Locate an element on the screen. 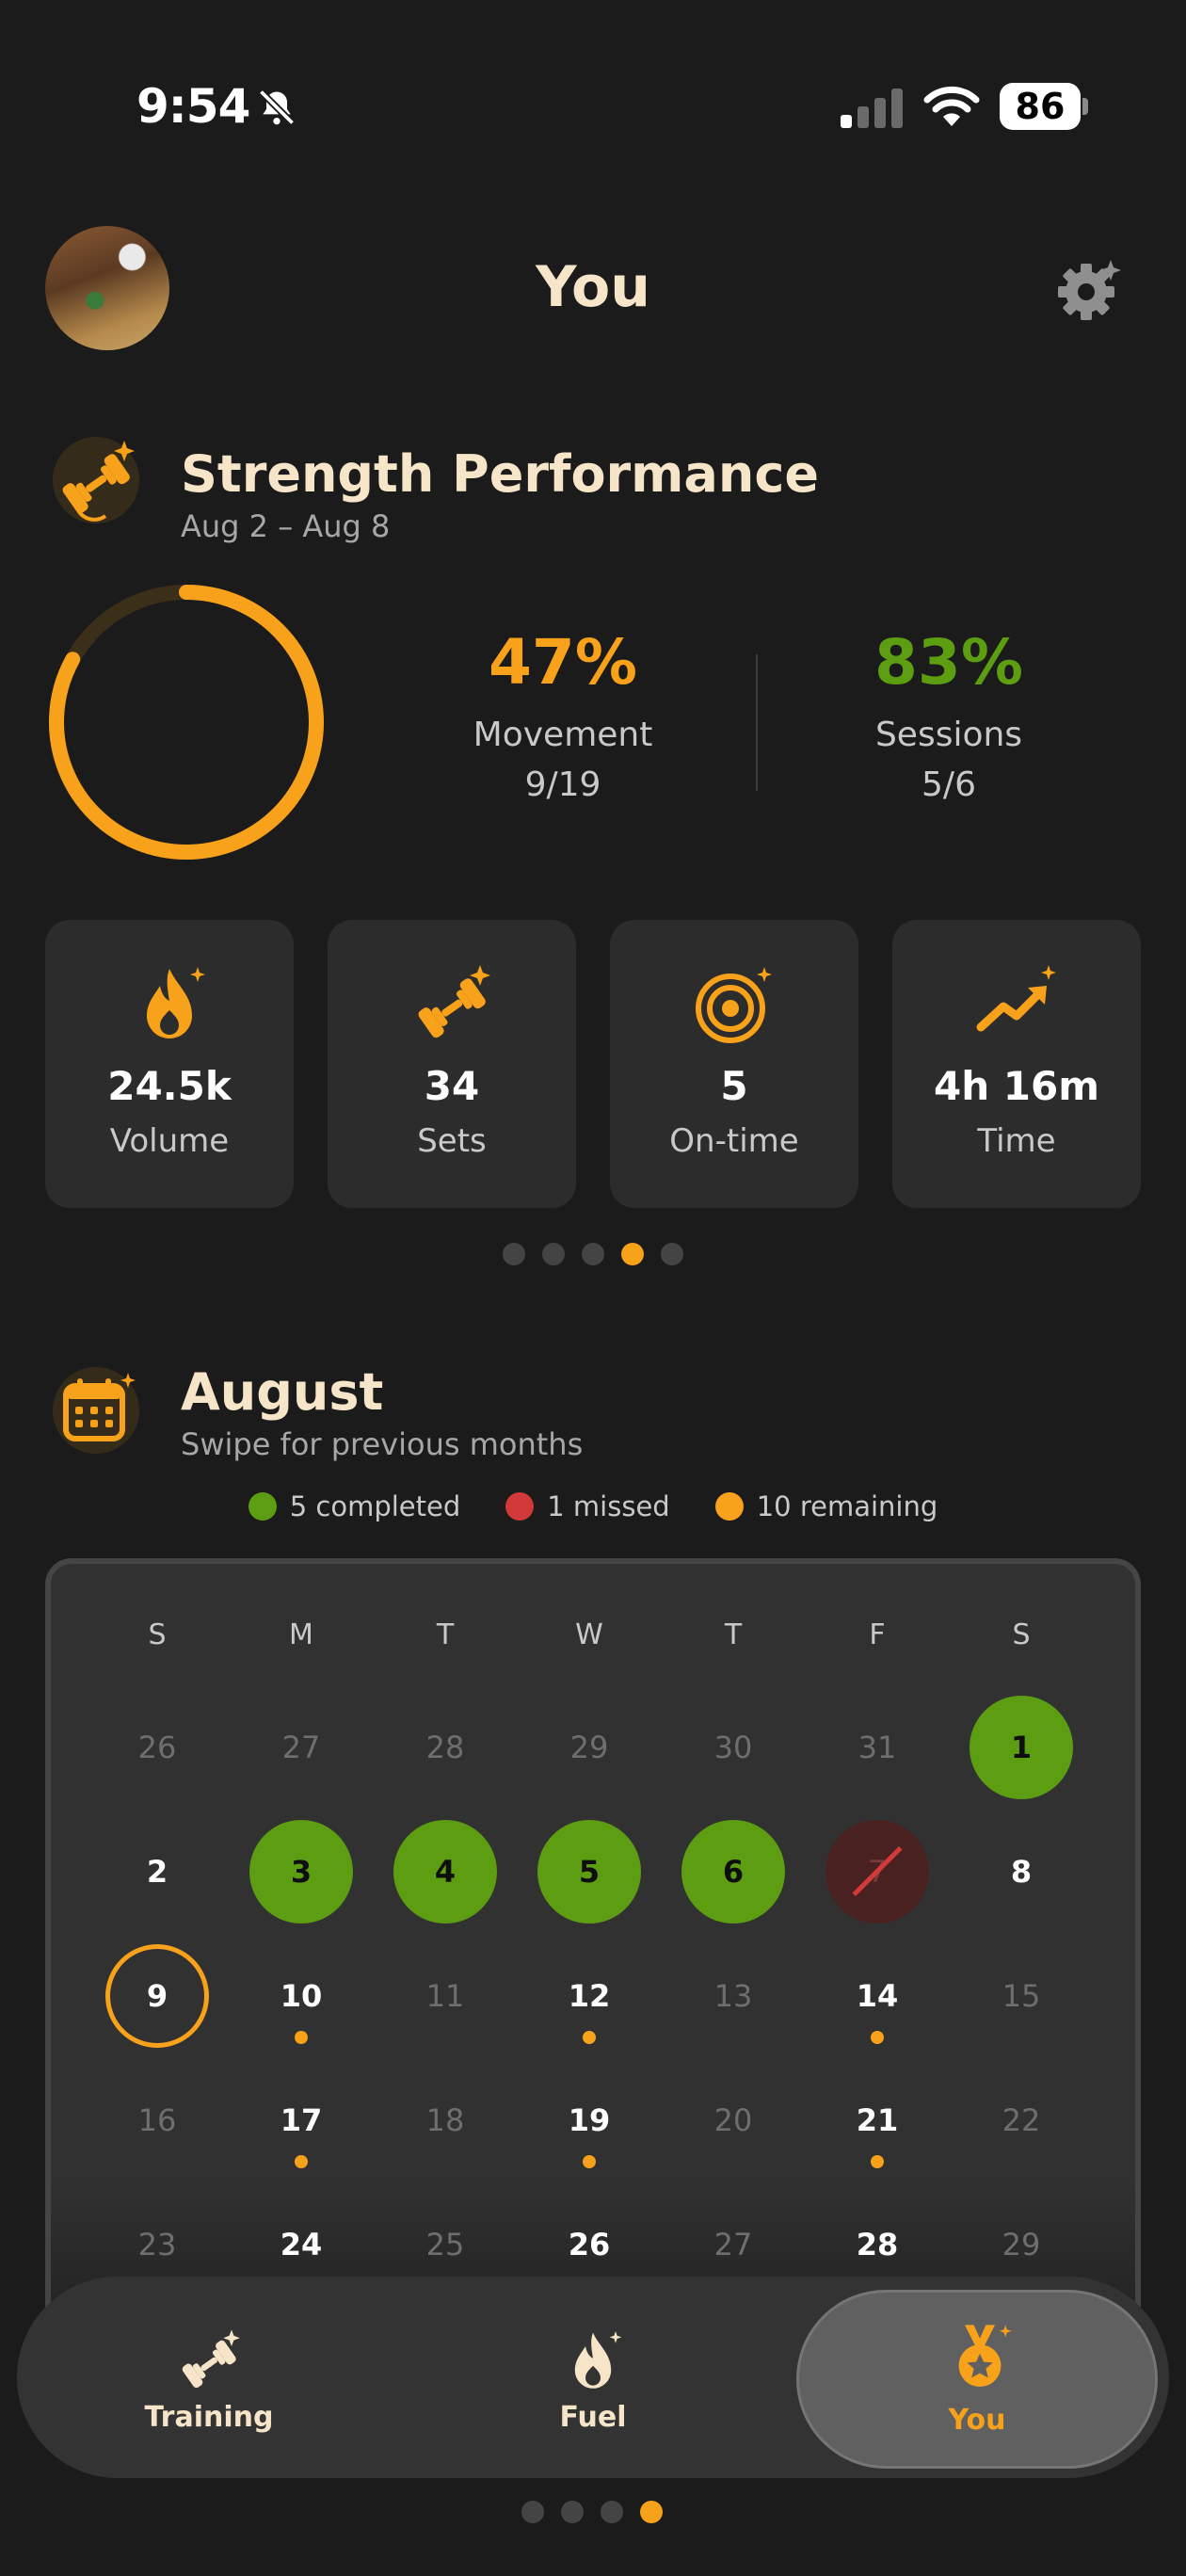 The width and height of the screenshot is (1186, 2576). tab-label: Training is located at coordinates (209, 2417).